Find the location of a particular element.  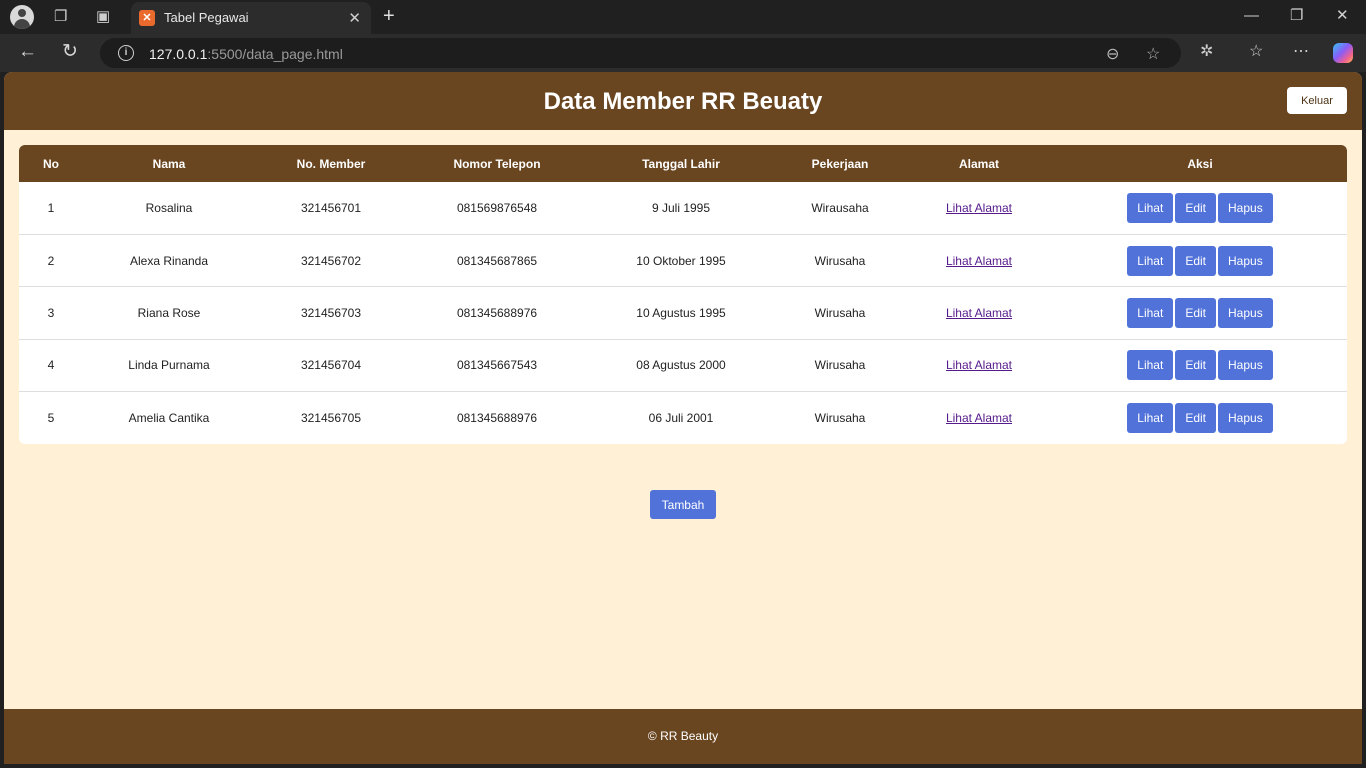

tab-tabel-pegawai: ✕ Tabel Pegawai ✕ is located at coordinates (251, 18).